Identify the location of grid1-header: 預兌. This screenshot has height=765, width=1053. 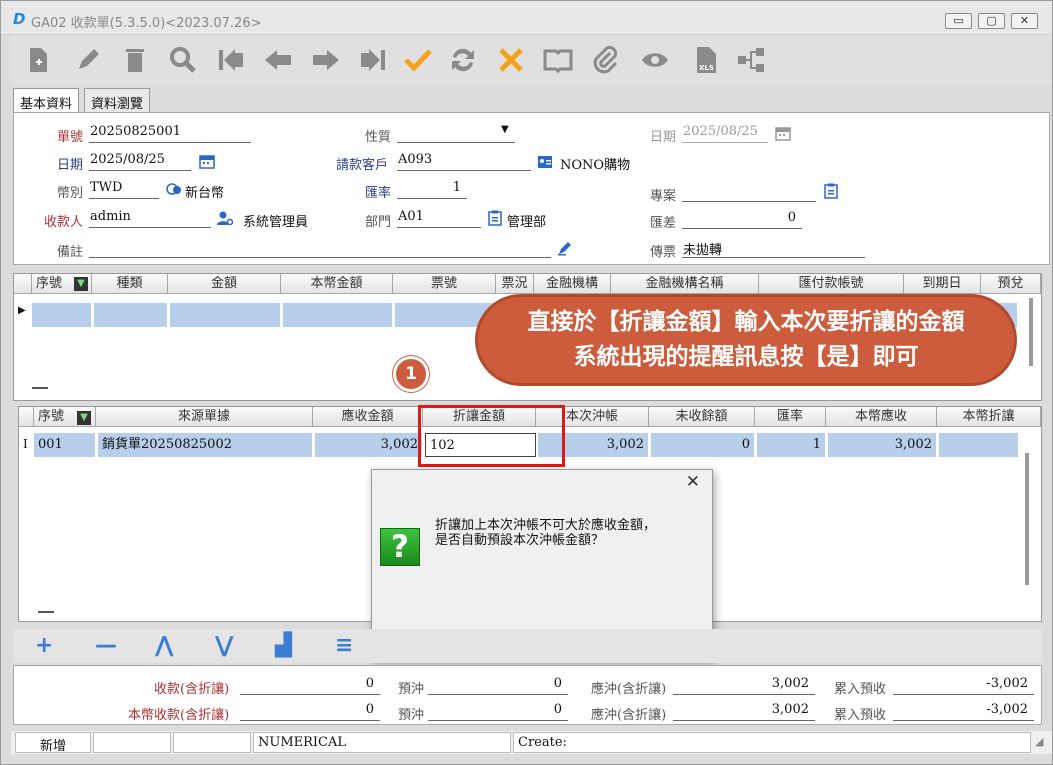
(1011, 284).